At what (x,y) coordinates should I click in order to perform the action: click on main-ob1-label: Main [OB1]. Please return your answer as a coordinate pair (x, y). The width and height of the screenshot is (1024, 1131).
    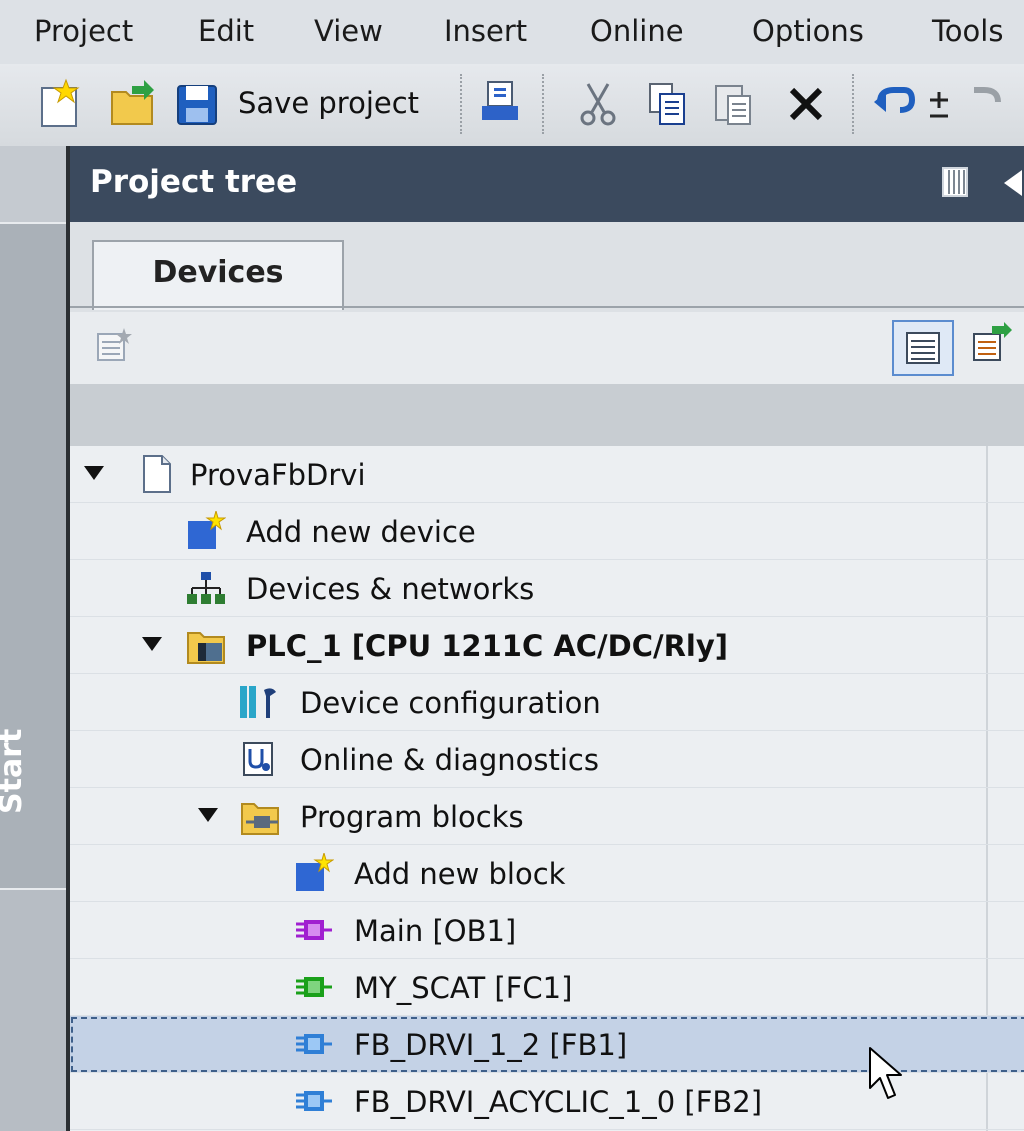
    Looking at the image, I should click on (435, 931).